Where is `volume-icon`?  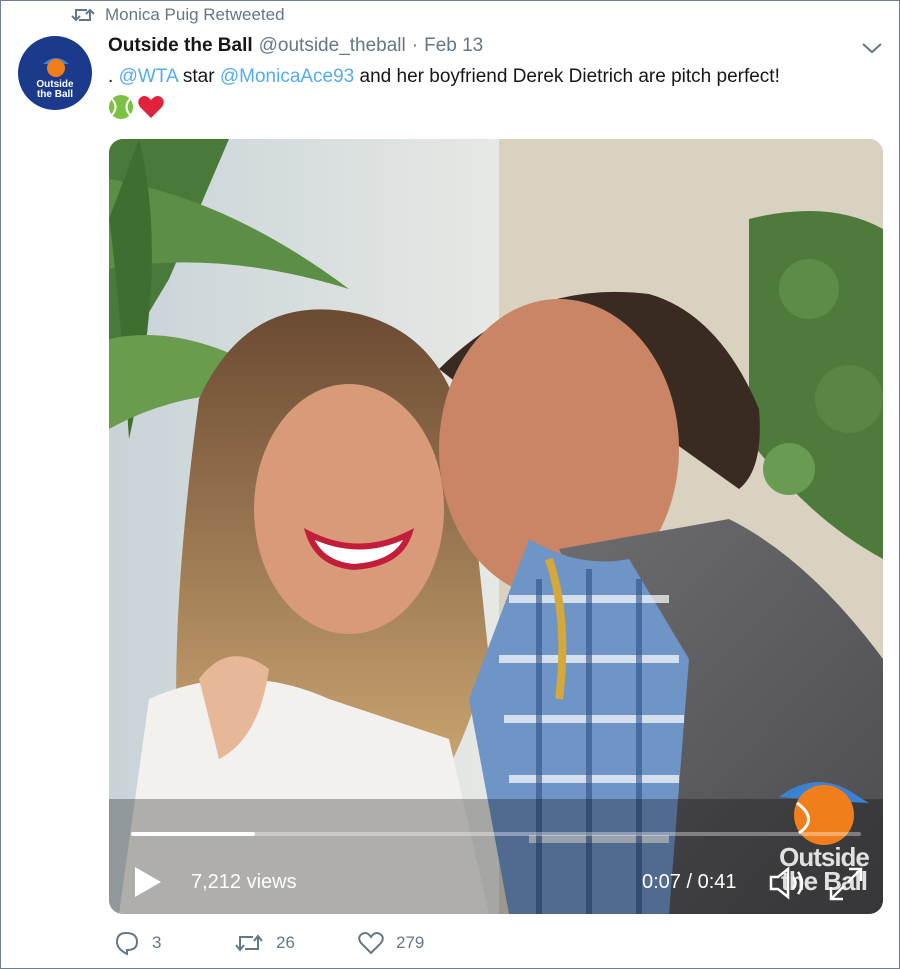
volume-icon is located at coordinates (789, 883).